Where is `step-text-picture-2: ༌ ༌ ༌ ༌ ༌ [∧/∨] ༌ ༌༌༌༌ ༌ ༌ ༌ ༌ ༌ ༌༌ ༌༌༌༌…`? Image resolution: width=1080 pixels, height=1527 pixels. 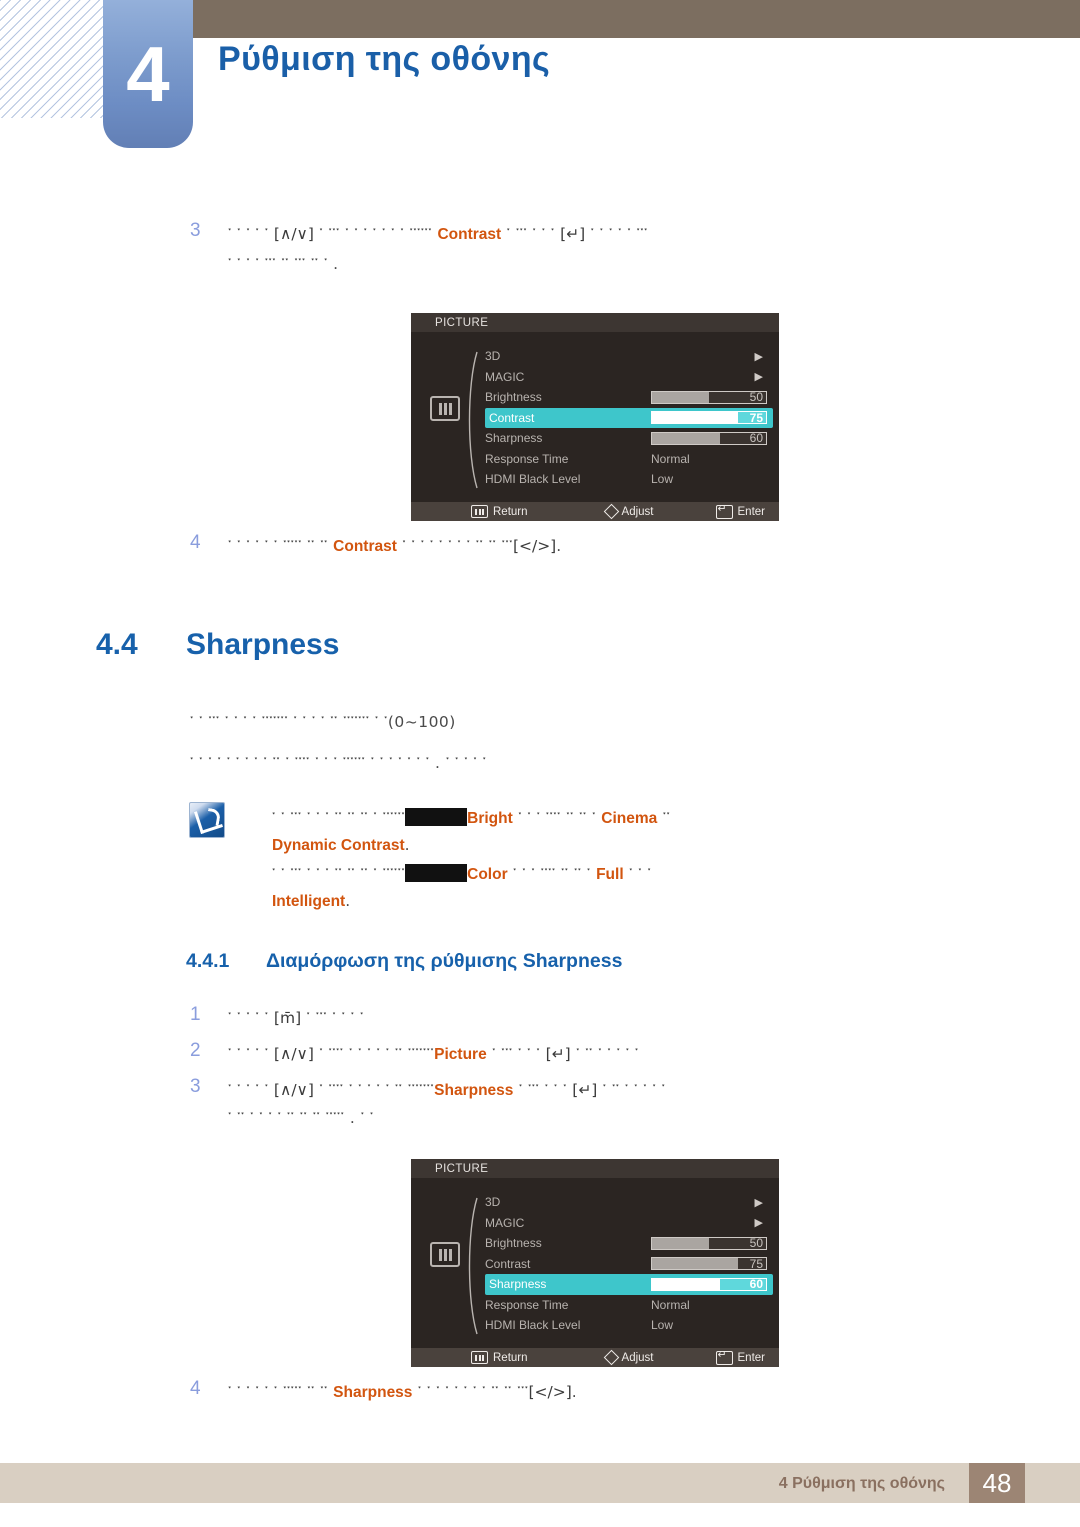
step-text-picture-2: ༌ ༌ ༌ ༌ ༌ [∧/∨] ༌ ༌༌༌༌ ༌ ༌ ༌ ༌ ༌ ༌༌ ༌༌༌༌… is located at coordinates (433, 1054).